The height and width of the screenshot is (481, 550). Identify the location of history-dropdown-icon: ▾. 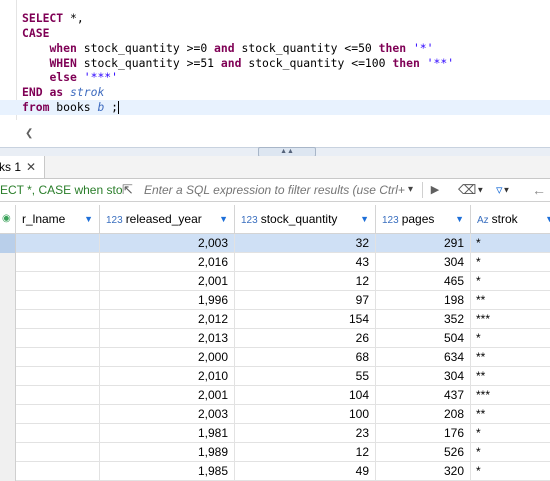
(413, 190).